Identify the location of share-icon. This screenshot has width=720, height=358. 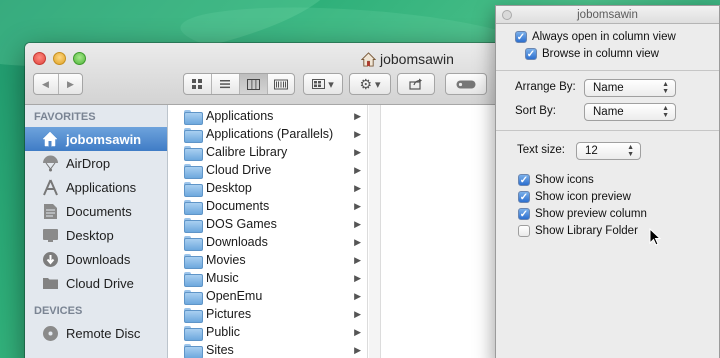
(415, 84).